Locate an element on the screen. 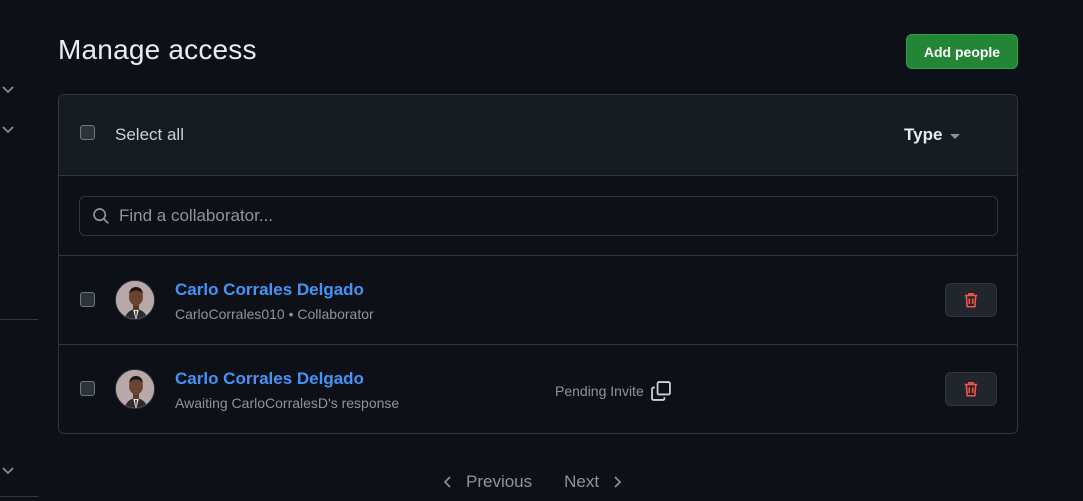 The height and width of the screenshot is (501, 1083). pending-invite-label: Pending Invite is located at coordinates (599, 391).